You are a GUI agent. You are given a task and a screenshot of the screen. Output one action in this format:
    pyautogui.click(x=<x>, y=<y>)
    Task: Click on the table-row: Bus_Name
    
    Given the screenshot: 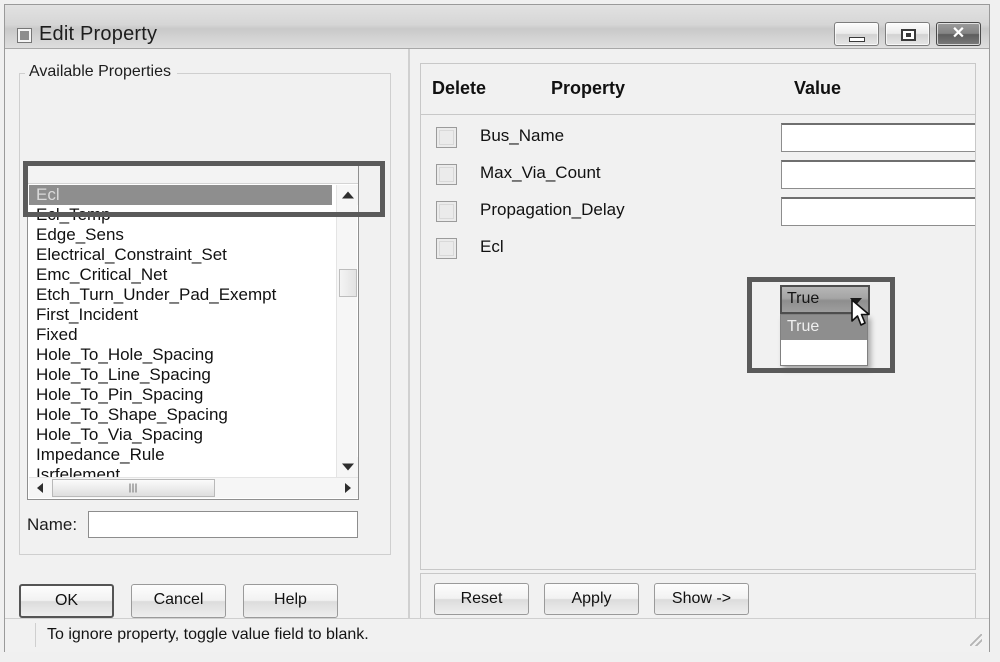 What is the action you would take?
    pyautogui.click(x=698, y=137)
    